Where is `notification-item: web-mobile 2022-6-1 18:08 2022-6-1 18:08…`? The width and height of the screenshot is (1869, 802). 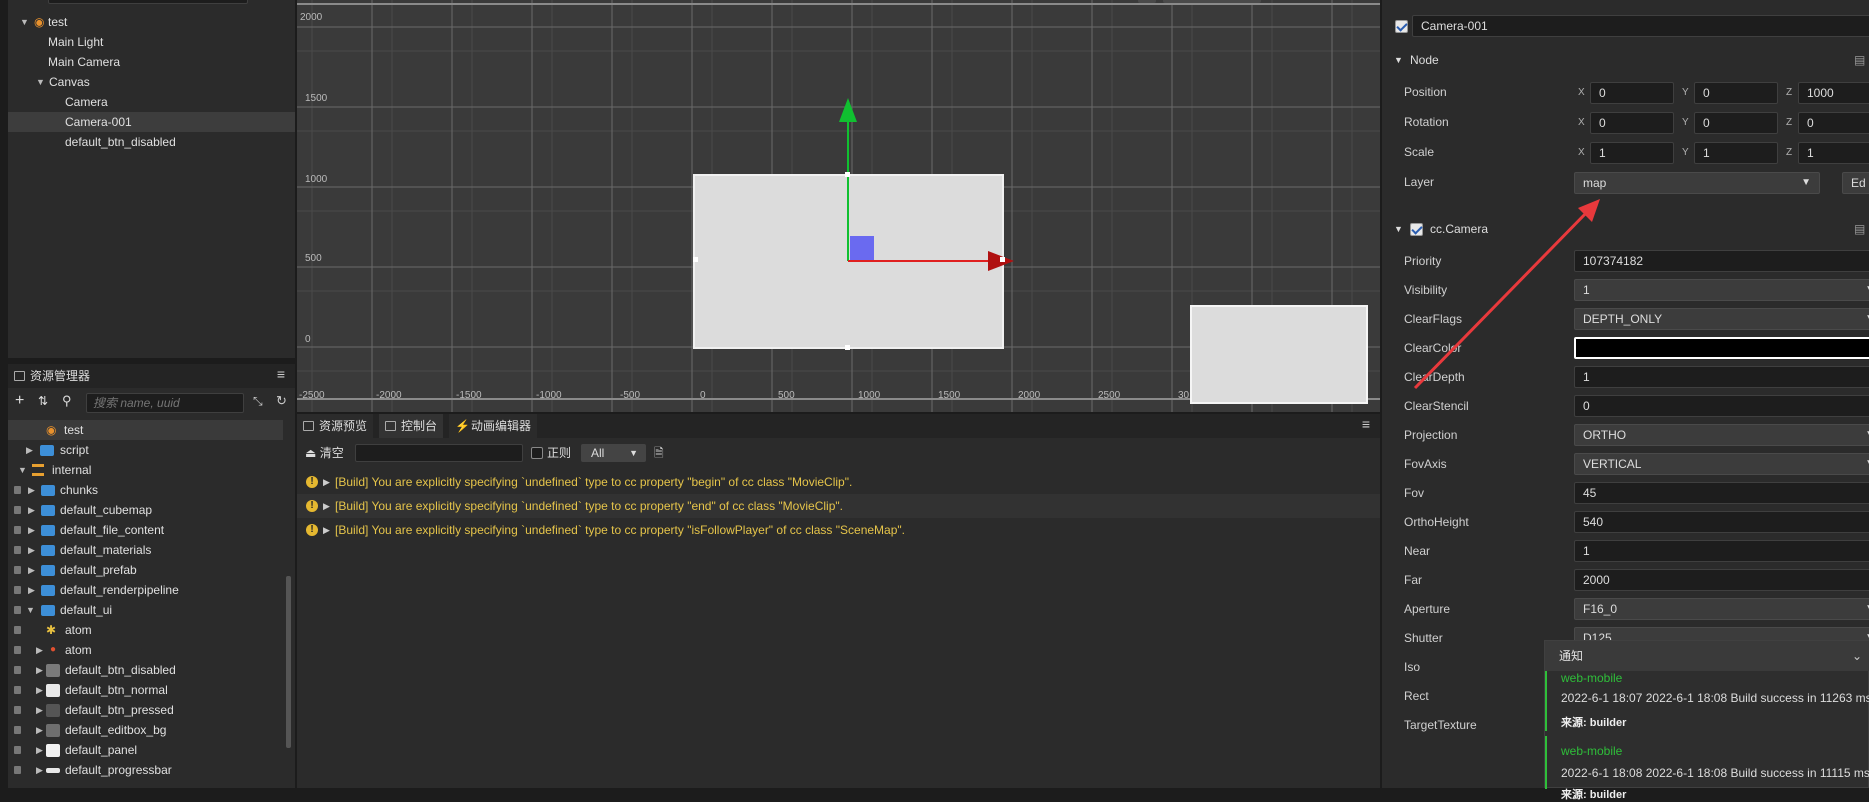 notification-item: web-mobile 2022-6-1 18:08 2022-6-1 18:08… is located at coordinates (1707, 768).